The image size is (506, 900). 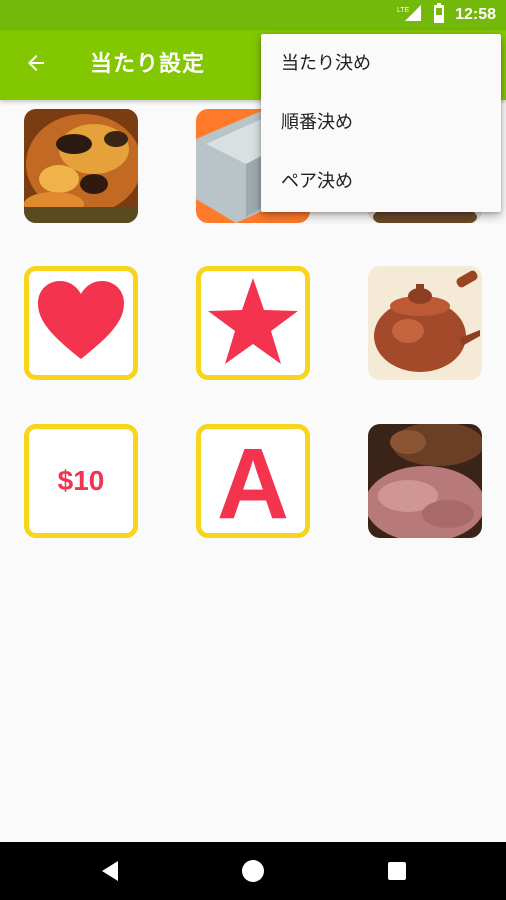 I want to click on back-triangle-icon, so click(x=111, y=875).